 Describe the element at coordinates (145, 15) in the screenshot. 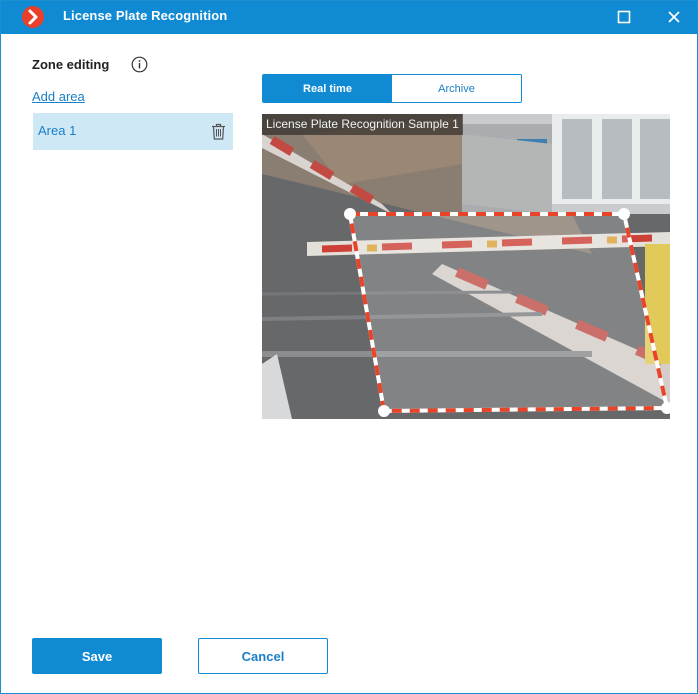

I see `window-title: License Plate Recognition` at that location.